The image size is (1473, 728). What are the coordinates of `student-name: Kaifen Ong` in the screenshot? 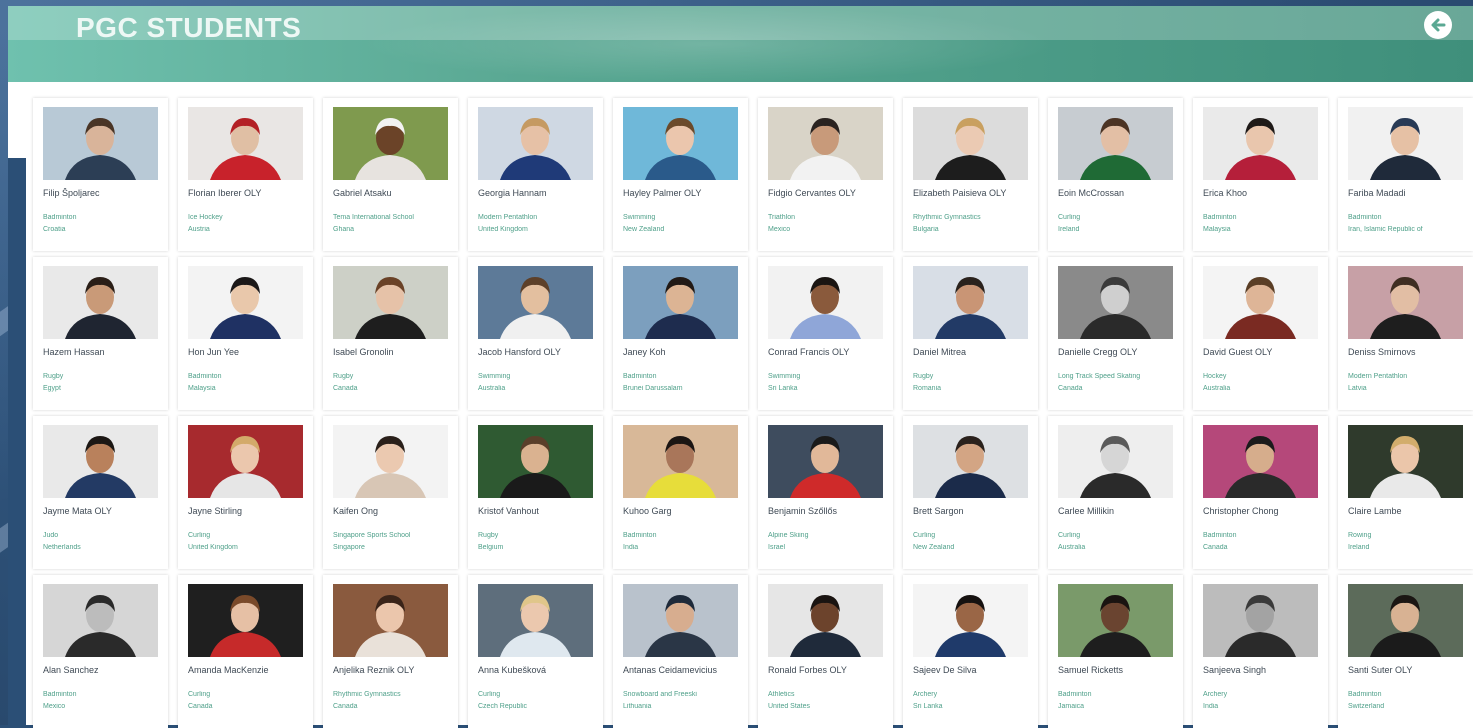 It's located at (394, 511).